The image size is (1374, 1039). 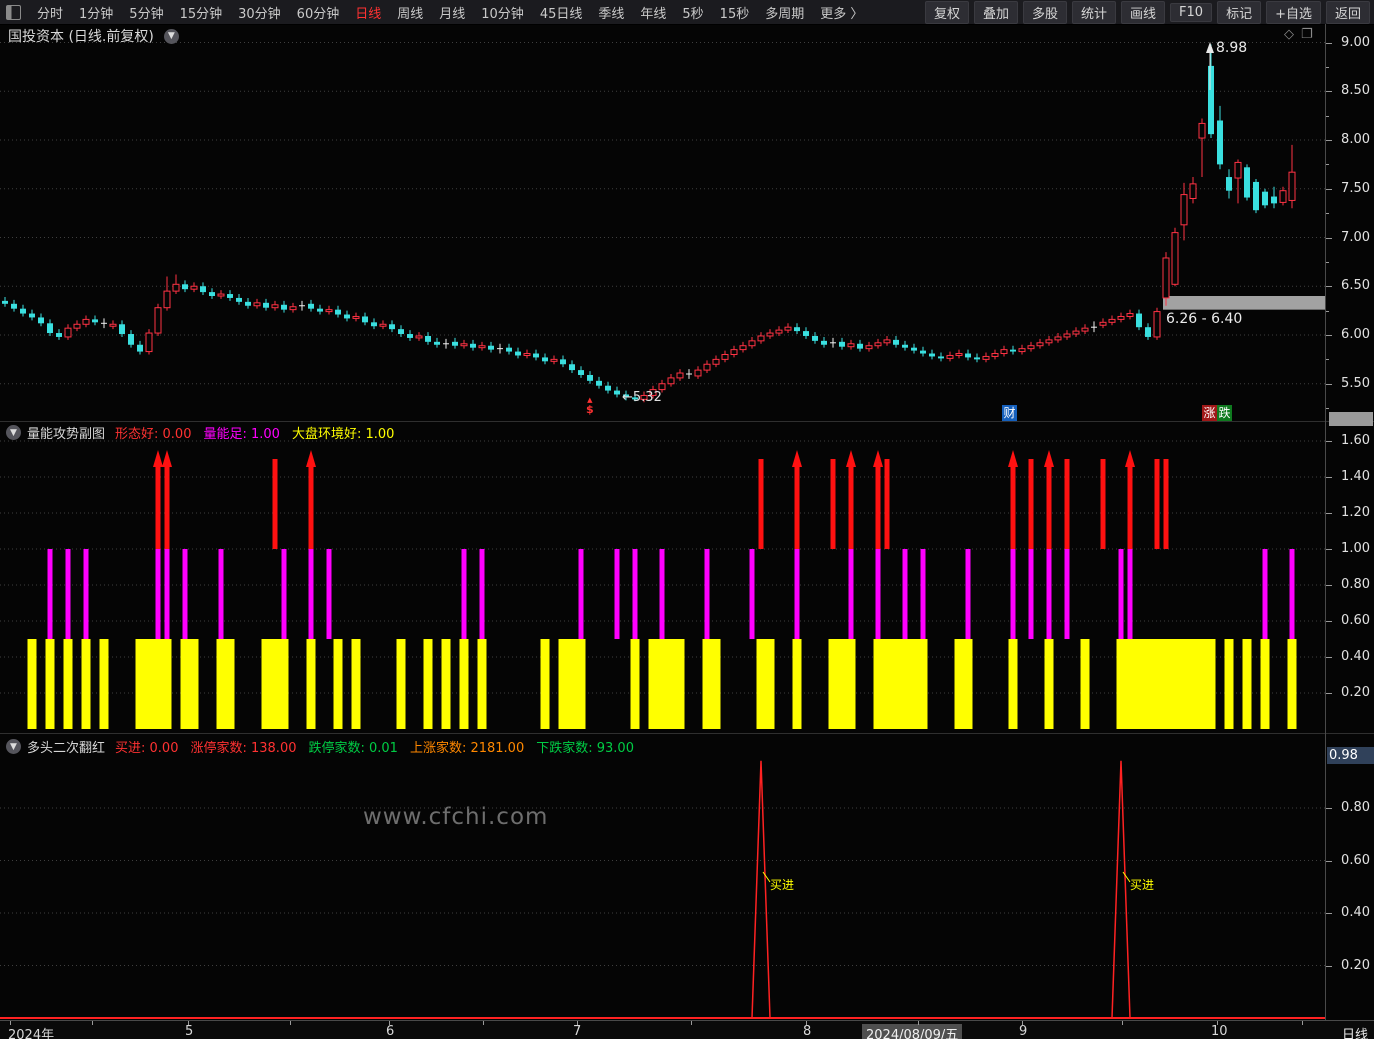 What do you see at coordinates (590, 406) in the screenshot?
I see `dollar-marker: ▲ $` at bounding box center [590, 406].